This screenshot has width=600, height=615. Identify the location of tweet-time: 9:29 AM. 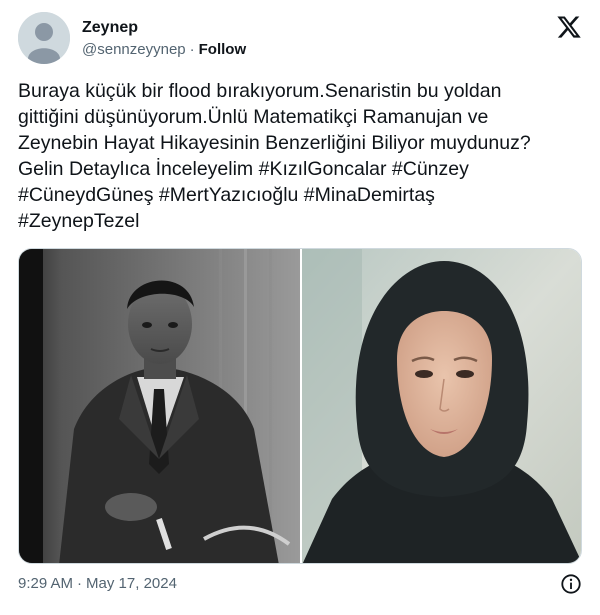
(46, 583).